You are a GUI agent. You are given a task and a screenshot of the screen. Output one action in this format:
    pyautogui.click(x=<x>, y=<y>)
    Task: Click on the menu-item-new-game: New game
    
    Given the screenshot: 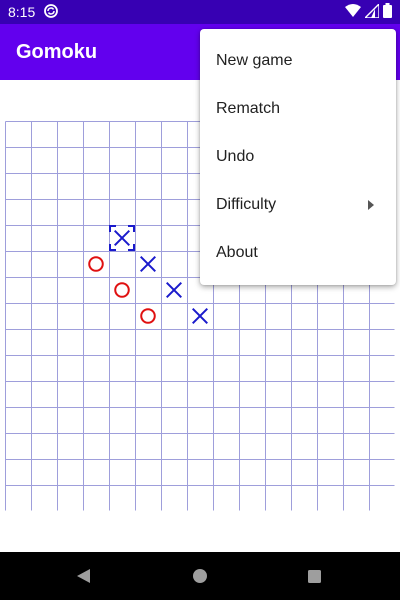 What is the action you would take?
    pyautogui.click(x=298, y=61)
    